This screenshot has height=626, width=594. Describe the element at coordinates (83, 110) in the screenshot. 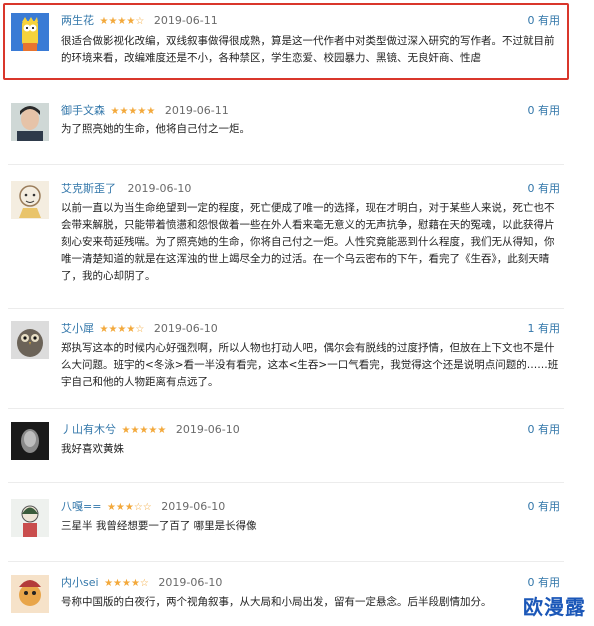

I see `author-name: 御手文森` at that location.